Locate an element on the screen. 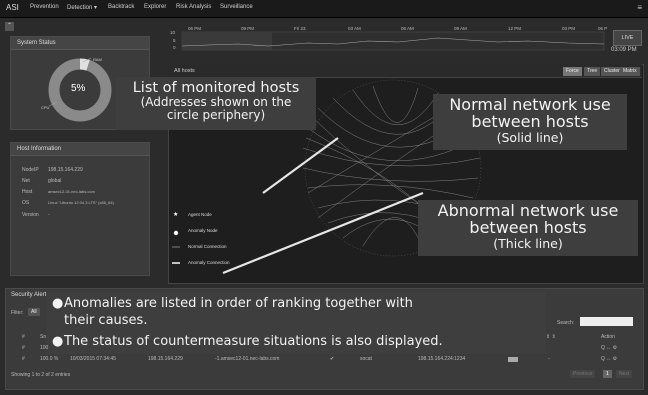 This screenshot has height=395, width=648. timeline-label: 03 PM is located at coordinates (569, 28).